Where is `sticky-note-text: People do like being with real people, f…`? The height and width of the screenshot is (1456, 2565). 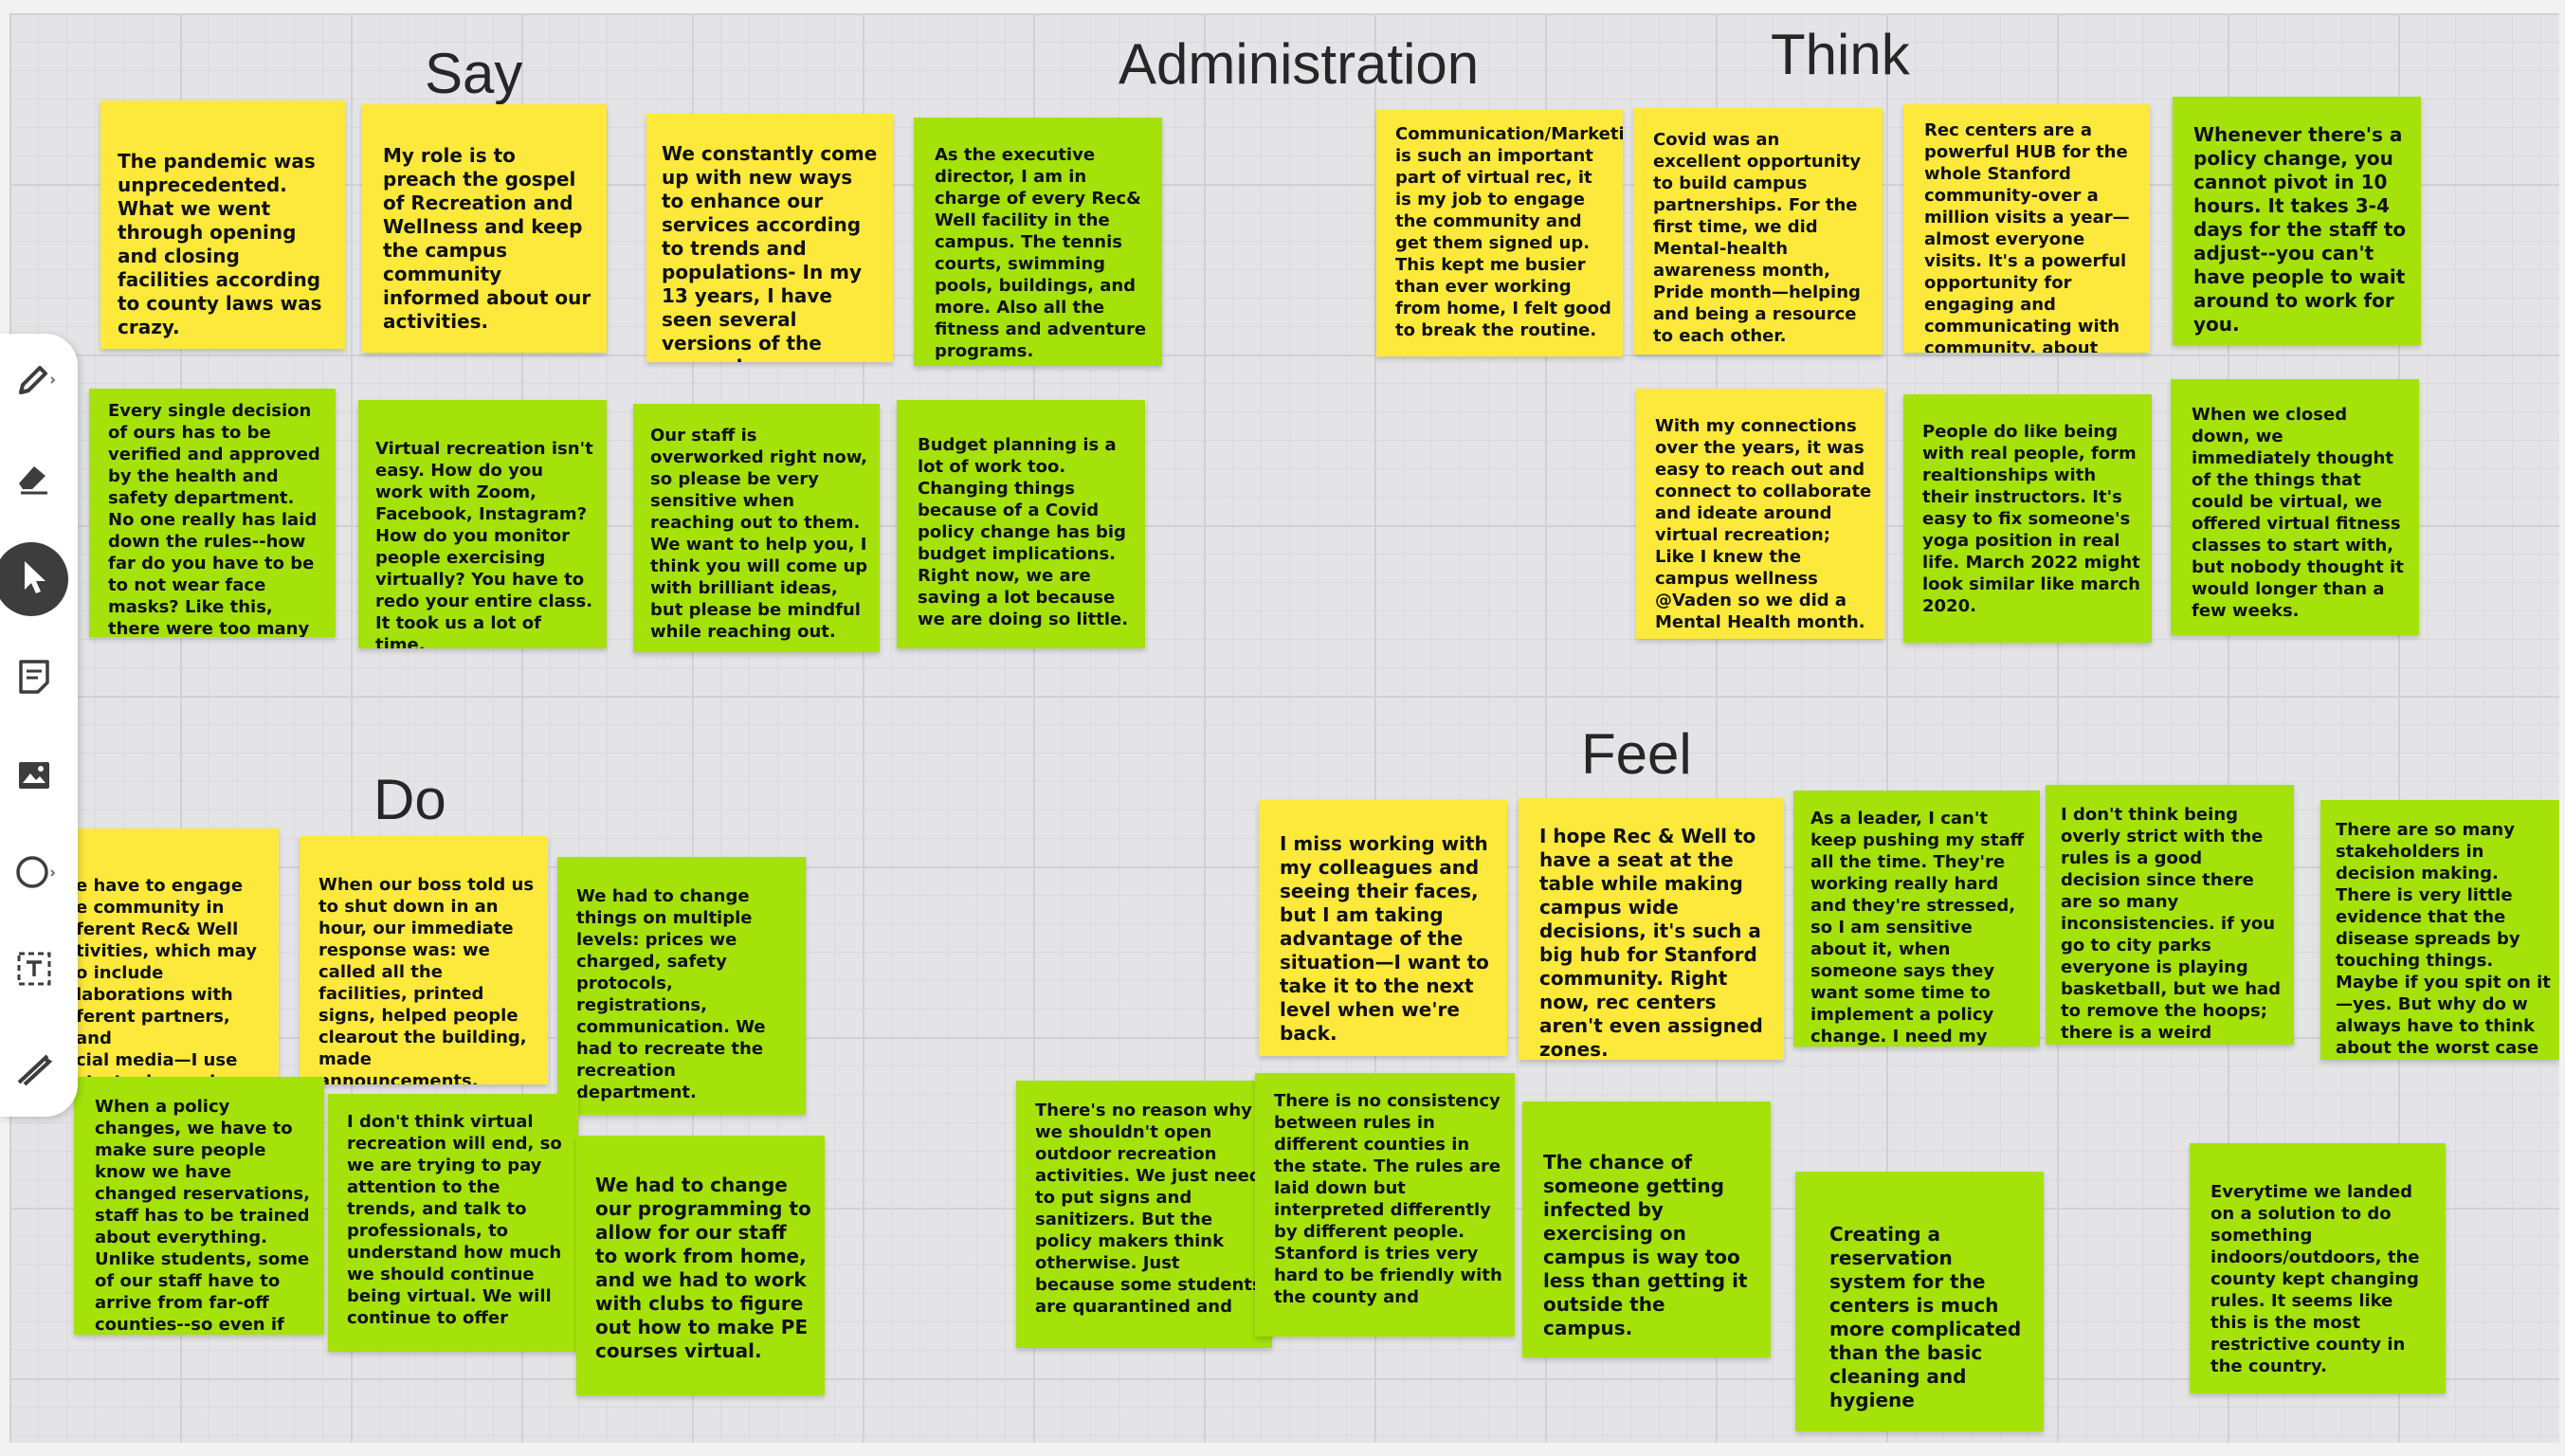
sticky-note-text: People do like being with real people, f… is located at coordinates (2031, 519).